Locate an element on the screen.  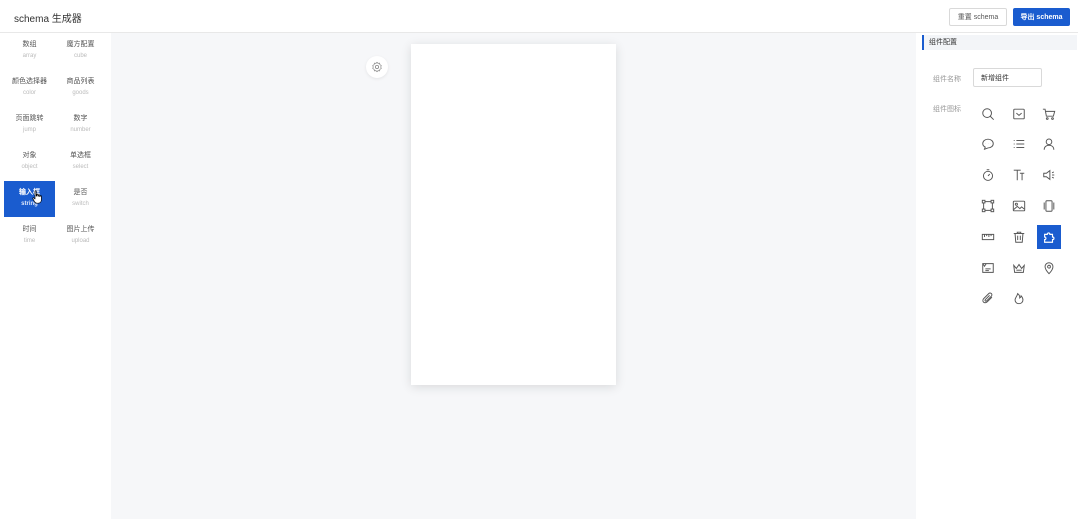
component-name-input is located at coordinates (1007, 77).